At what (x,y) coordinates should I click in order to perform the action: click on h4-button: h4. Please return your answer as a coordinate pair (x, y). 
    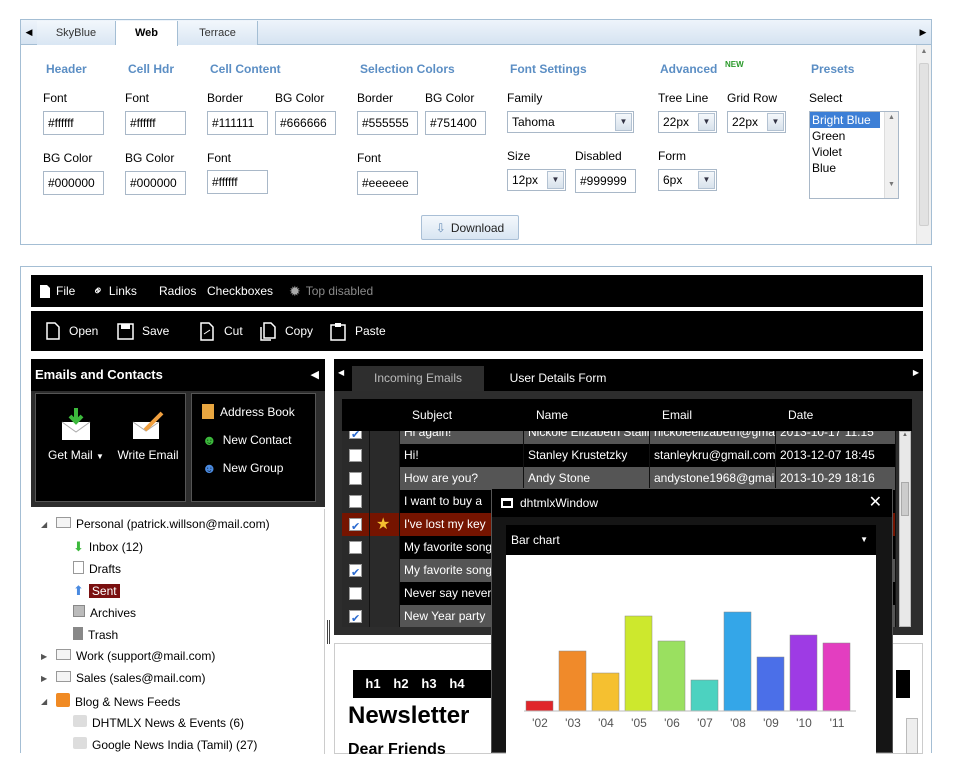
    Looking at the image, I should click on (457, 684).